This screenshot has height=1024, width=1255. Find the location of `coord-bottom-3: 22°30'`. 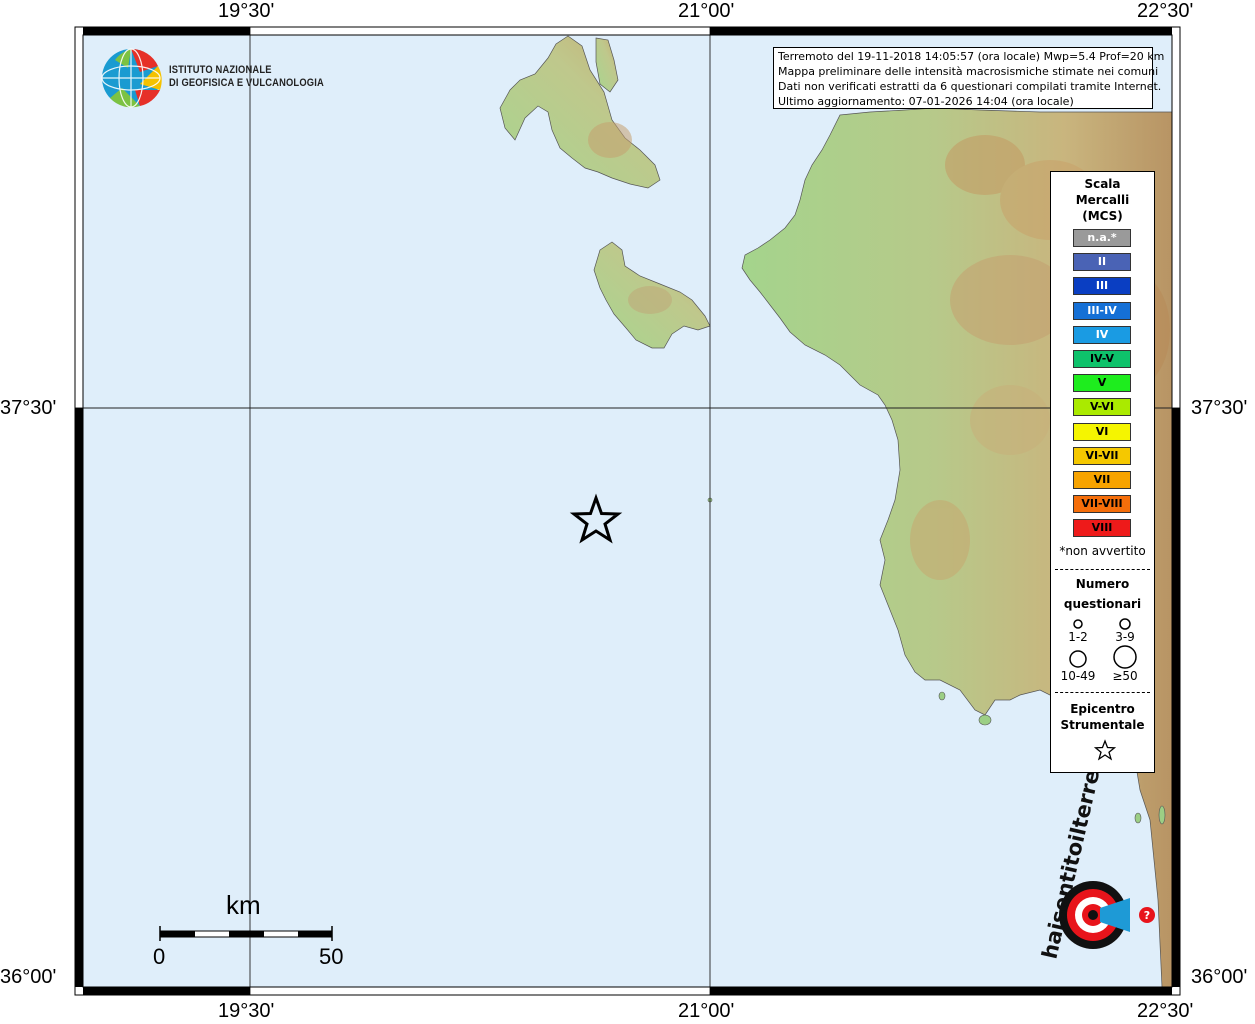

coord-bottom-3: 22°30' is located at coordinates (1165, 1011).